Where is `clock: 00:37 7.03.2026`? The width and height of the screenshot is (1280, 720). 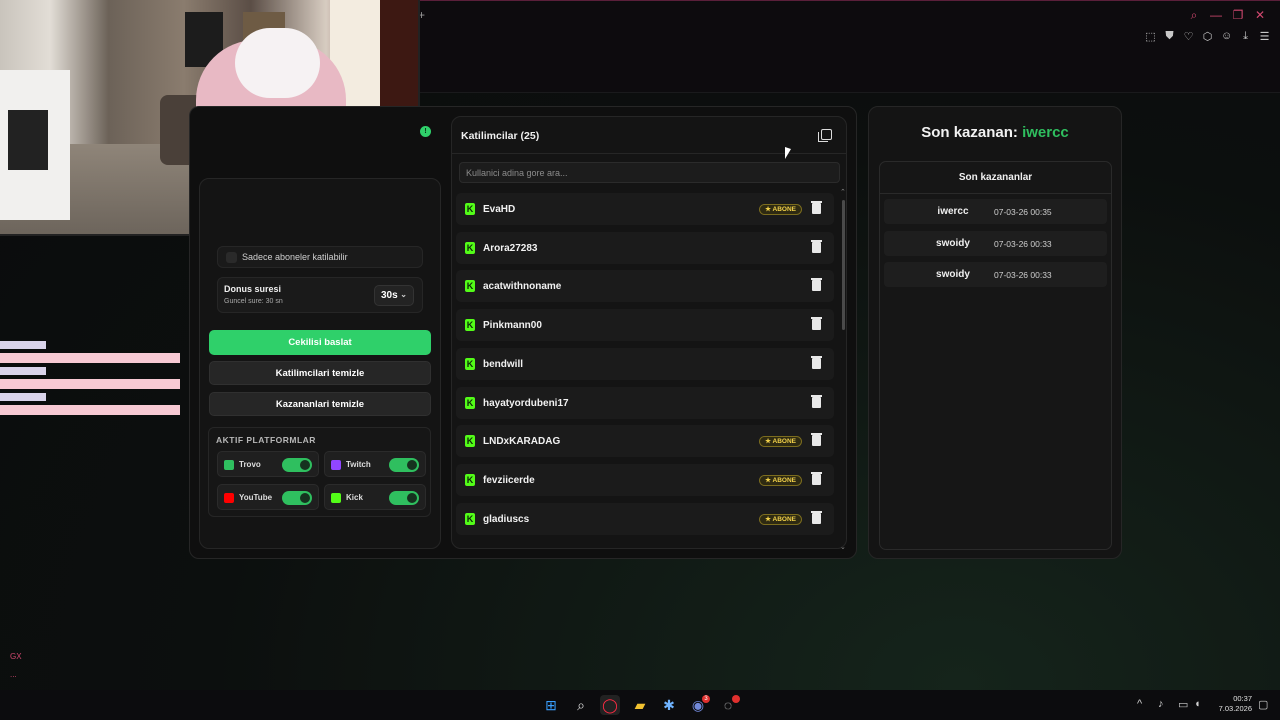
clock: 00:37 7.03.2026 is located at coordinates (1235, 704).